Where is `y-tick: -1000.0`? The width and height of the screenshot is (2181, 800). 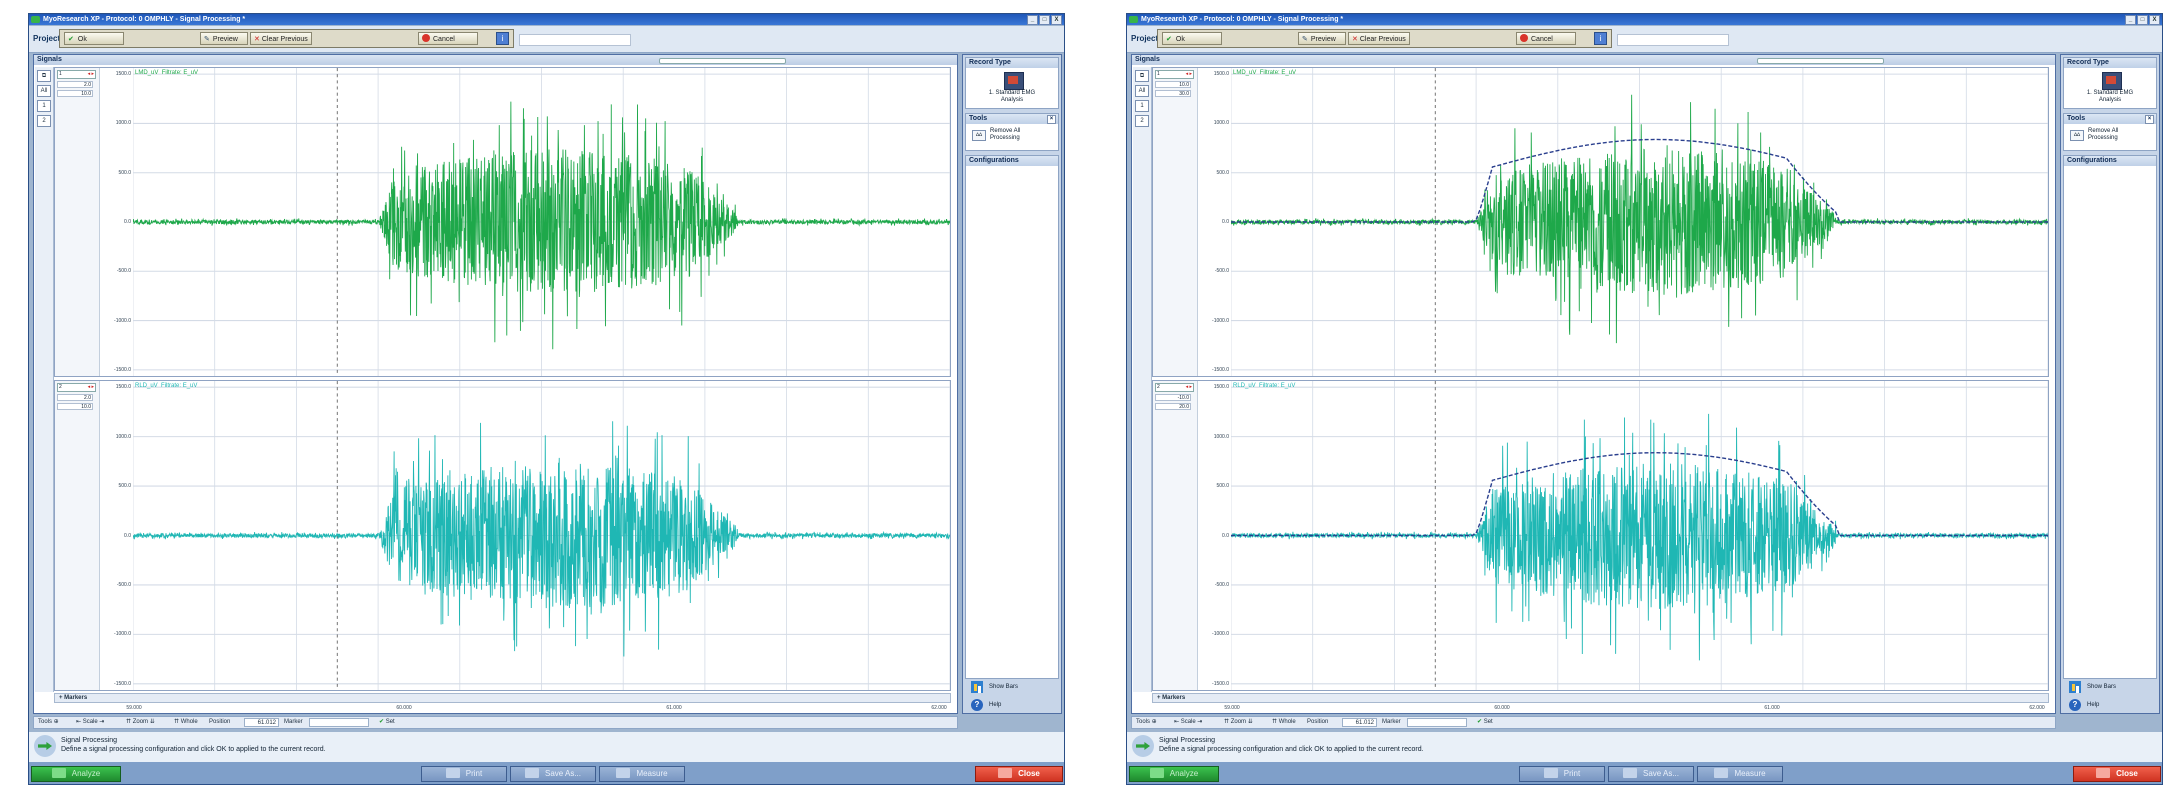 y-tick: -1000.0 is located at coordinates (1220, 320).